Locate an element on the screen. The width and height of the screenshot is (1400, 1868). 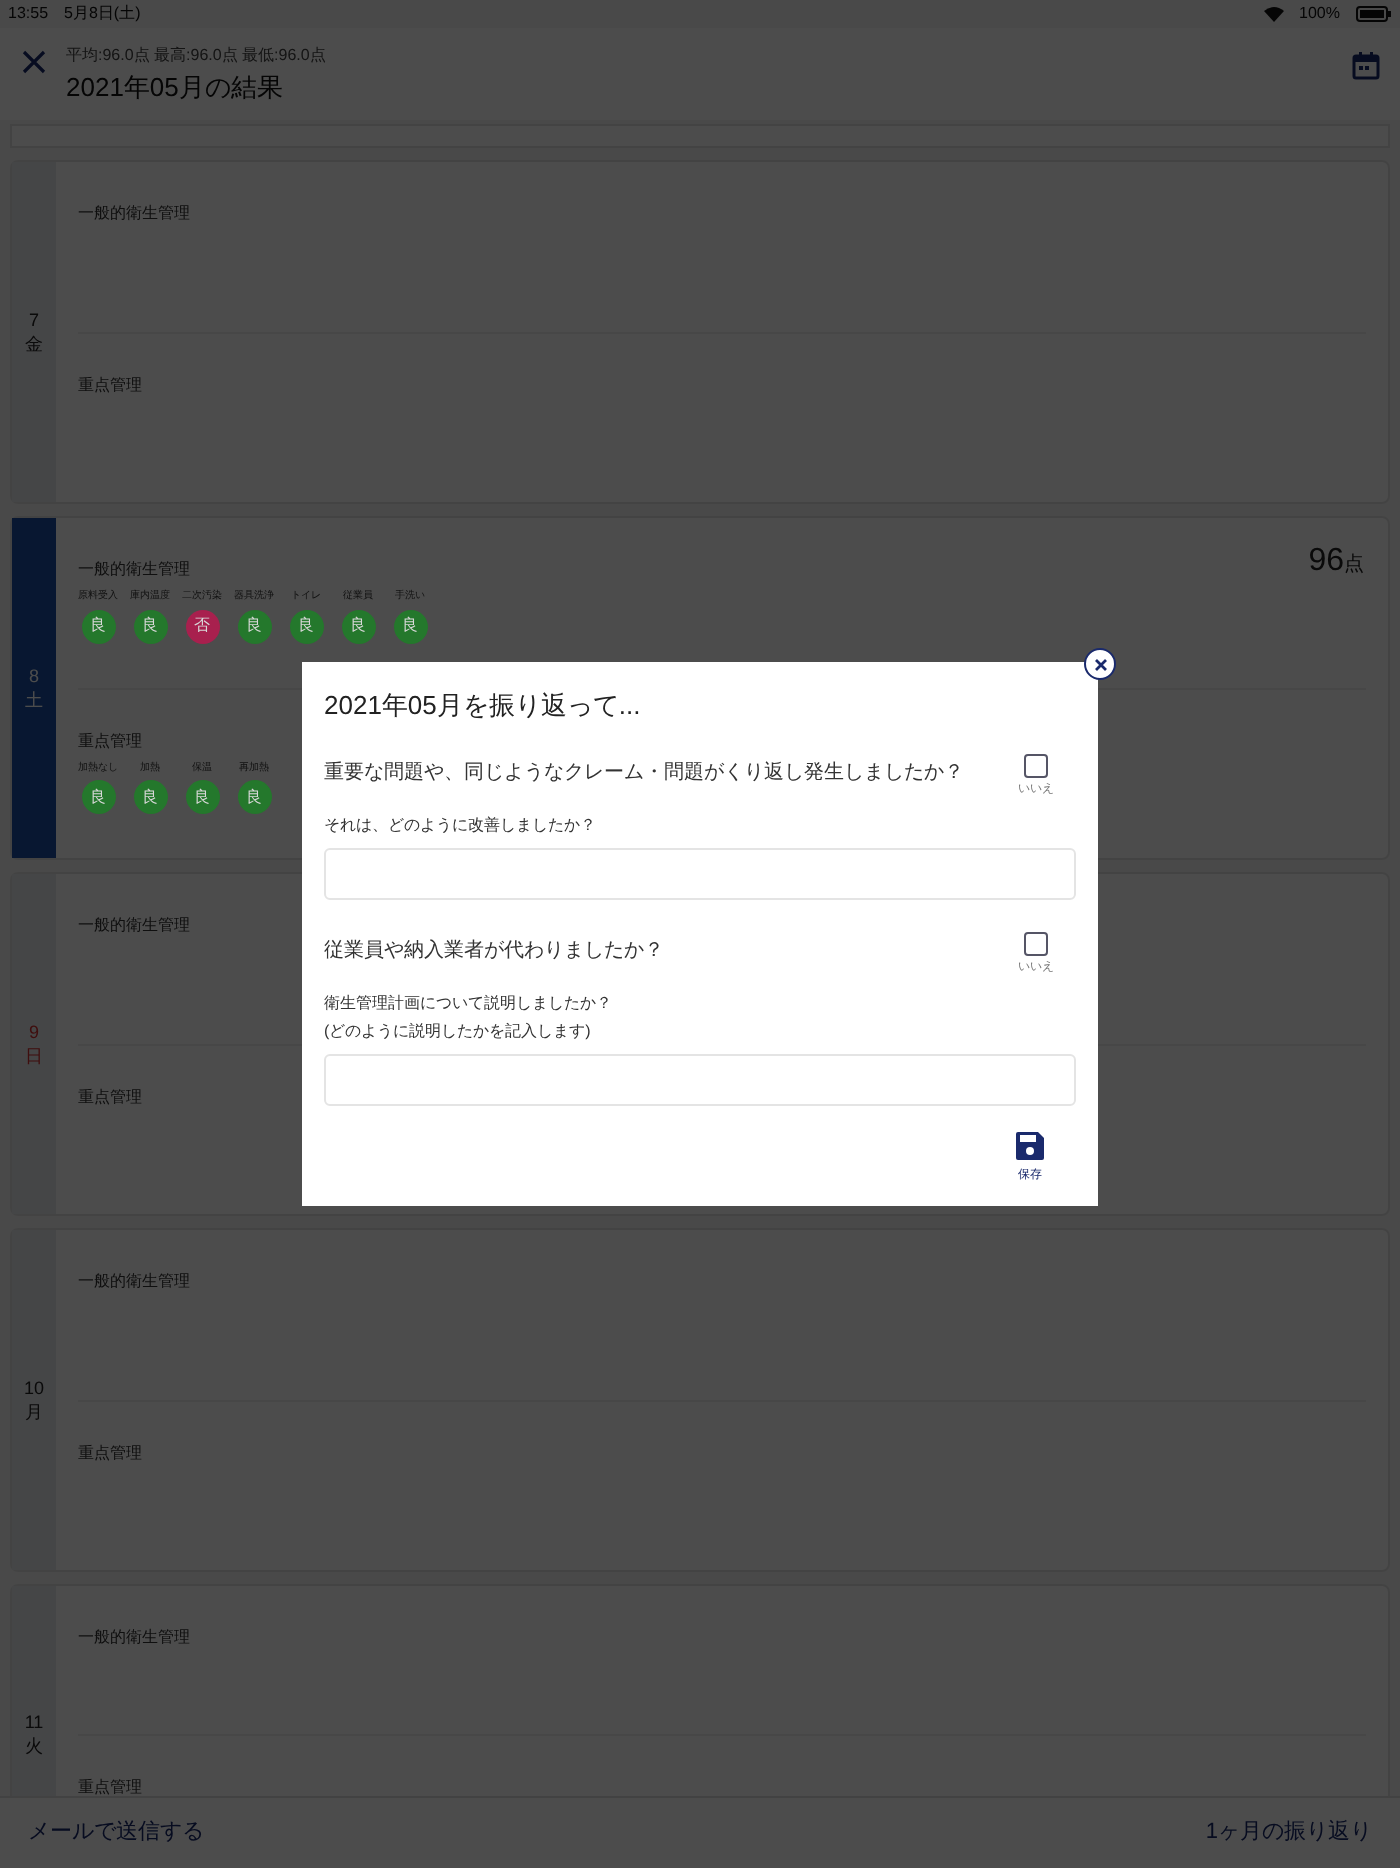
day-number: 8 is located at coordinates (33, 676).